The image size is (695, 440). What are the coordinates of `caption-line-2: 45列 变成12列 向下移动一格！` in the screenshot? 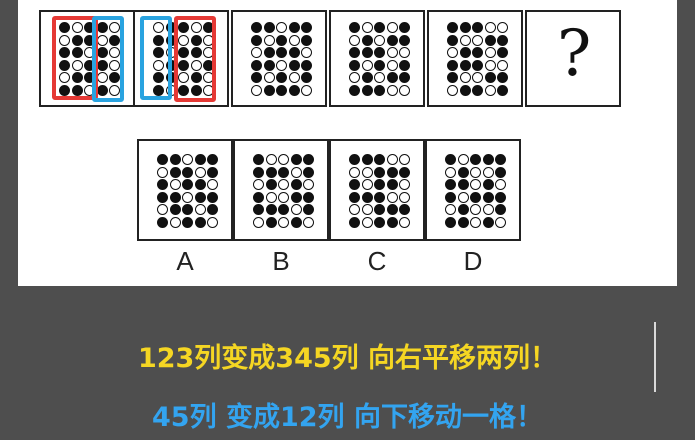 It's located at (347, 417).